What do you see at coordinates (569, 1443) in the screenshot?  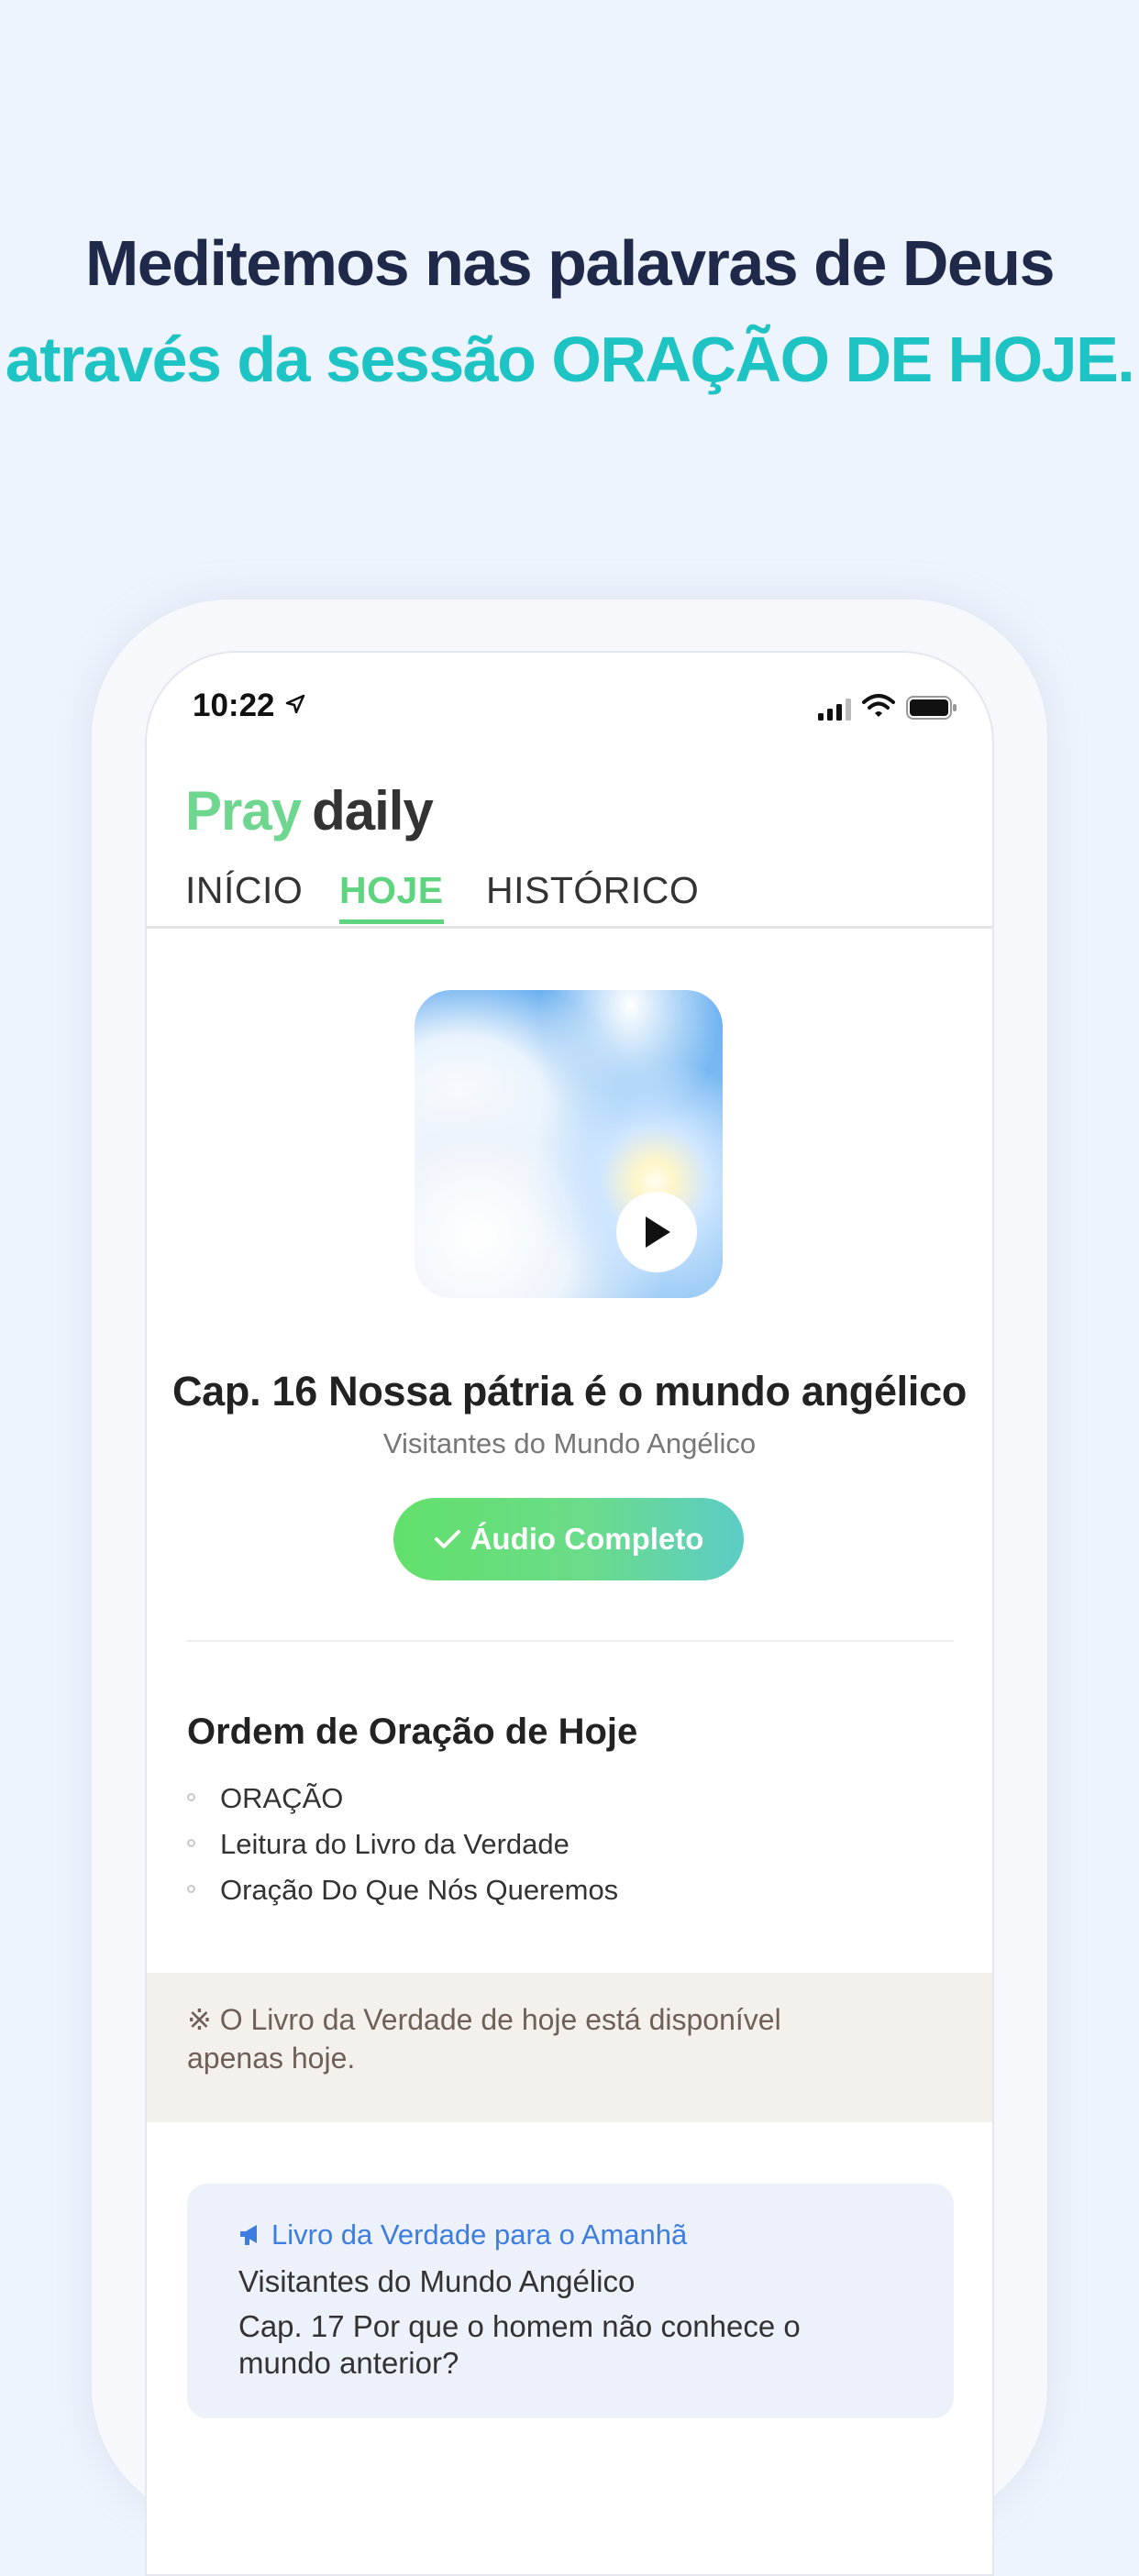 I see `book-title: Visitantes do Mundo Angélico` at bounding box center [569, 1443].